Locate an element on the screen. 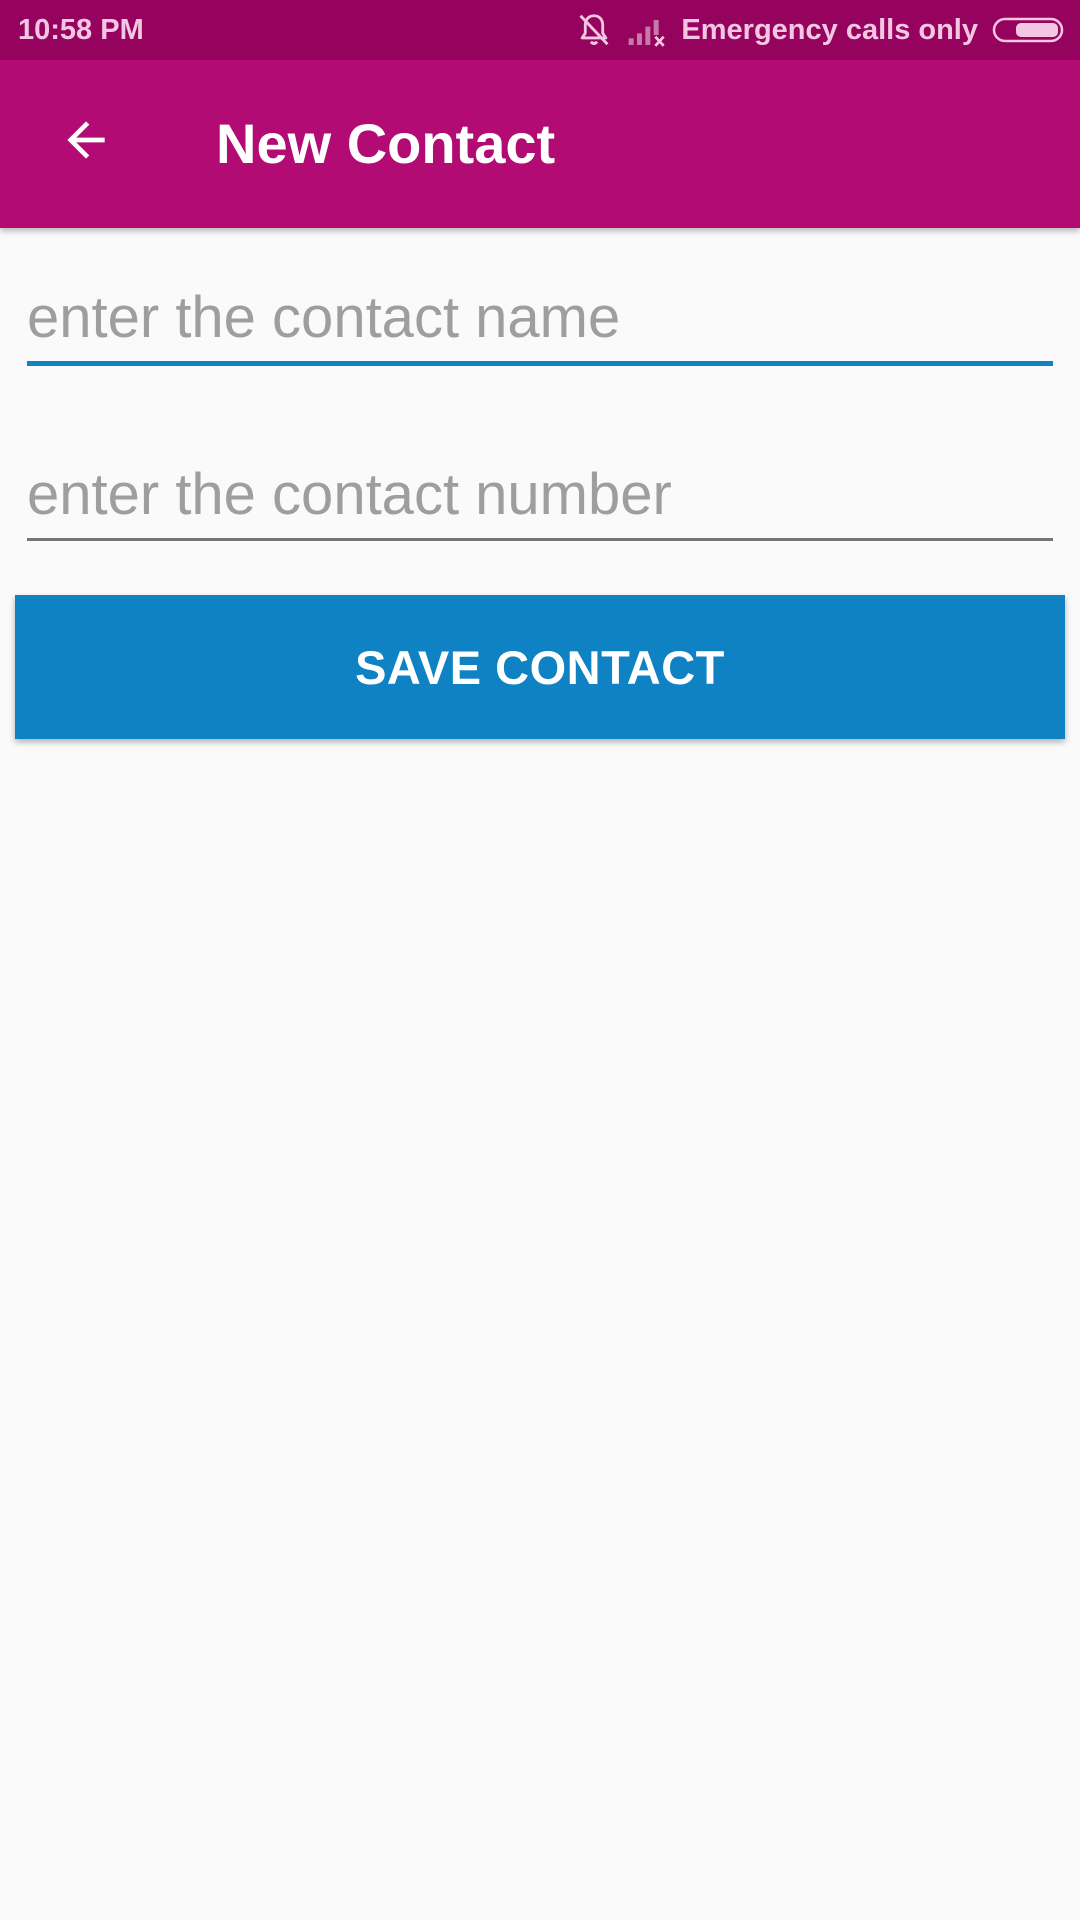 The width and height of the screenshot is (1080, 1920). contact-name-field is located at coordinates (540, 322).